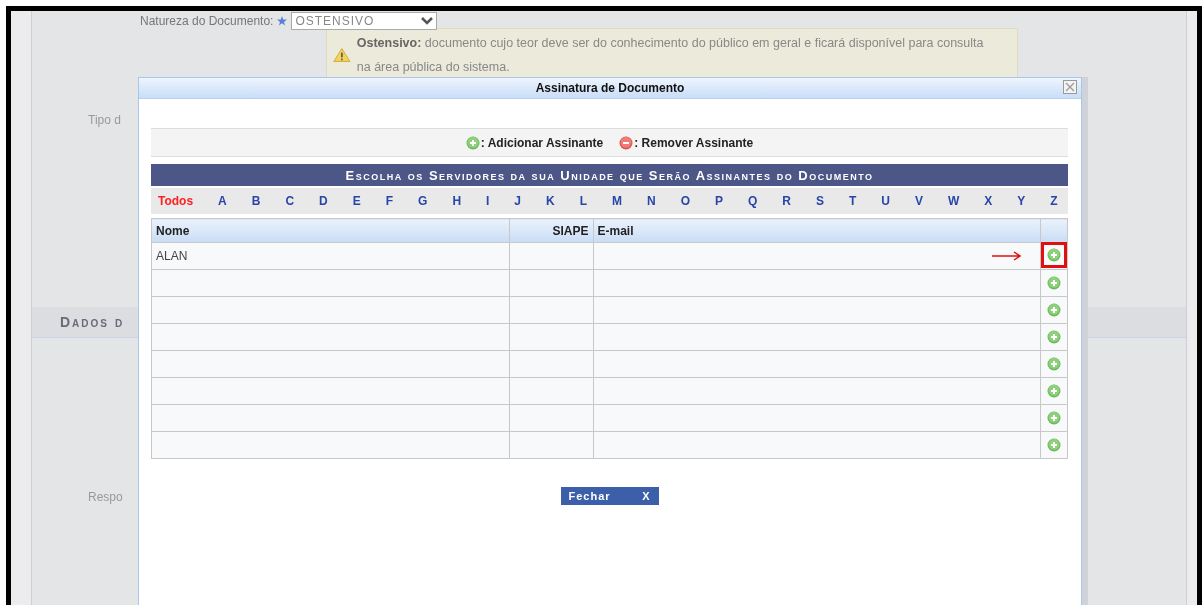  I want to click on letter-link: W, so click(953, 201).